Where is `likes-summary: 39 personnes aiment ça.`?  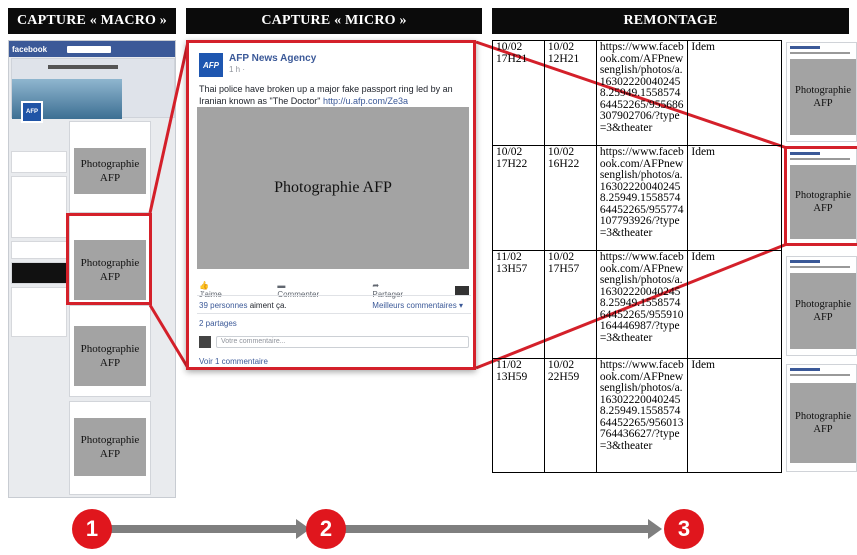 likes-summary: 39 personnes aiment ça. is located at coordinates (243, 305).